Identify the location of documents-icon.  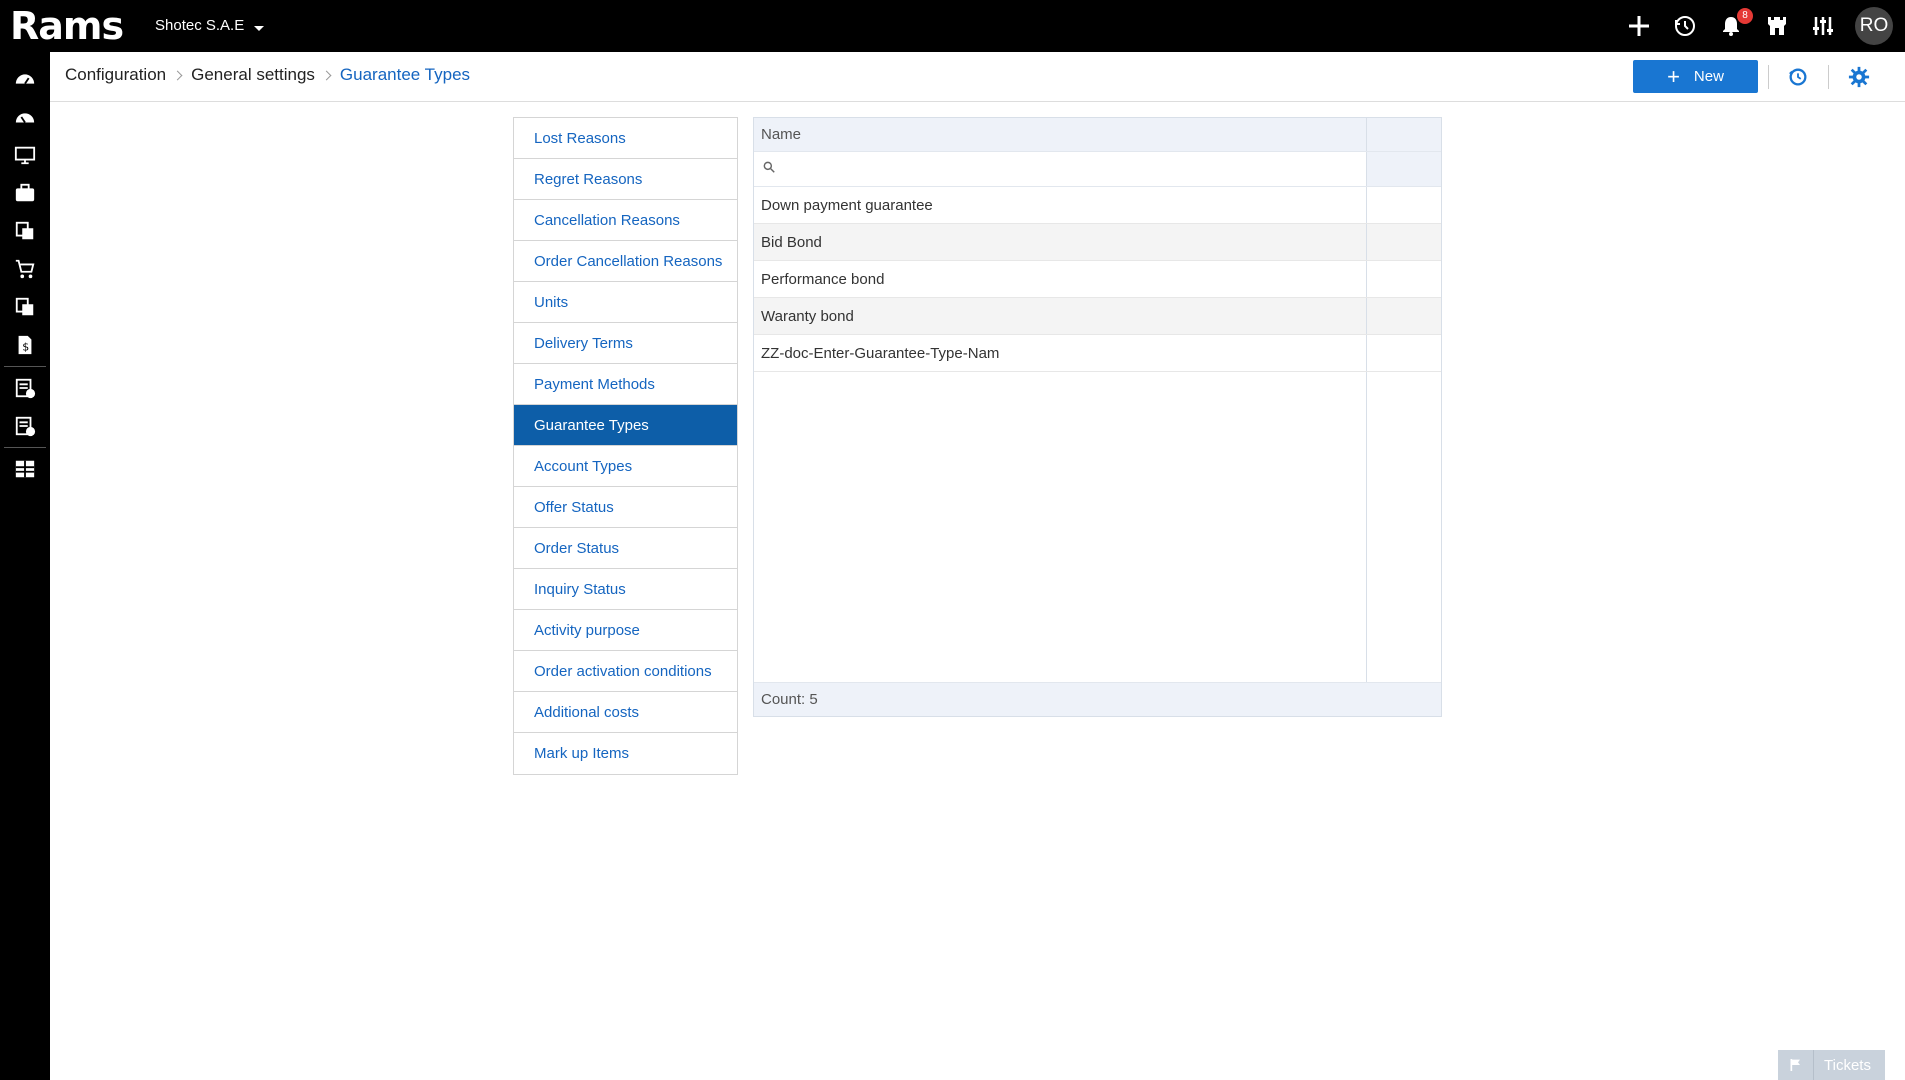
(25, 231).